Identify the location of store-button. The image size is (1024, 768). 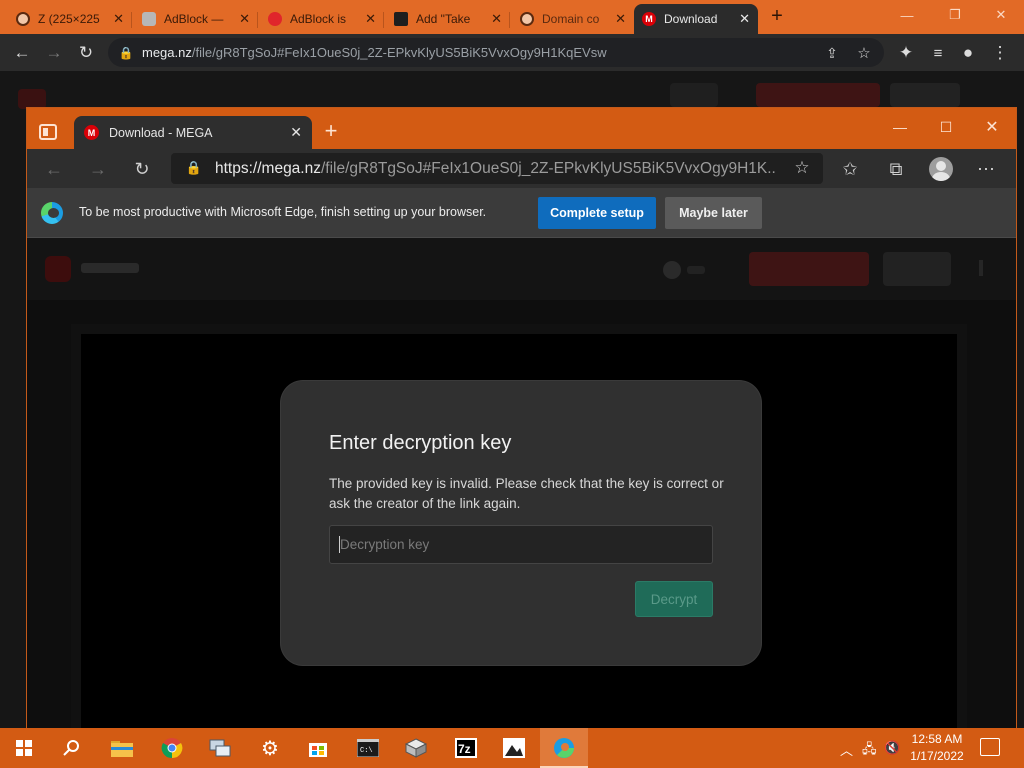
(318, 748).